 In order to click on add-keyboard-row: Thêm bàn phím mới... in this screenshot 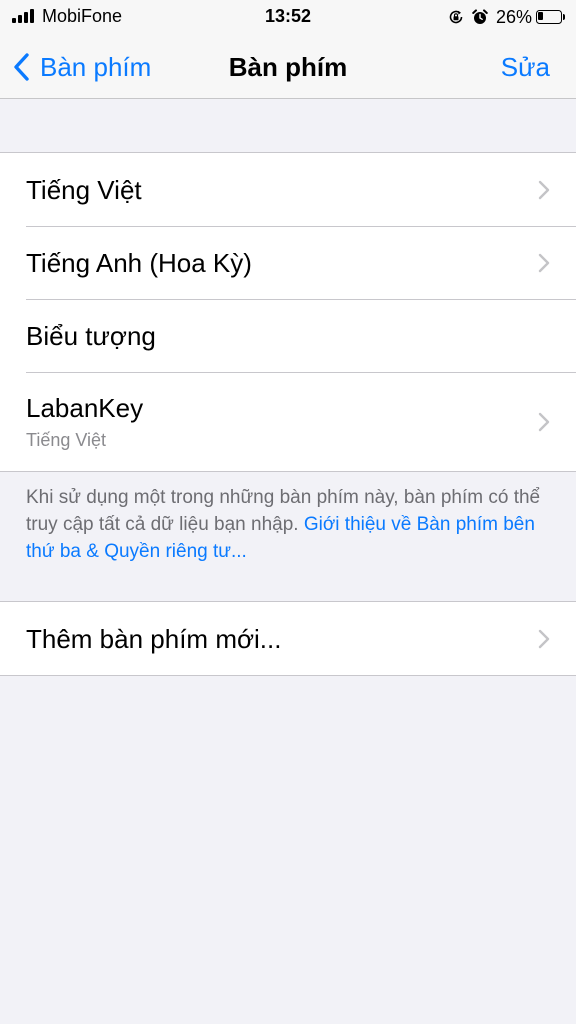, I will do `click(288, 638)`.